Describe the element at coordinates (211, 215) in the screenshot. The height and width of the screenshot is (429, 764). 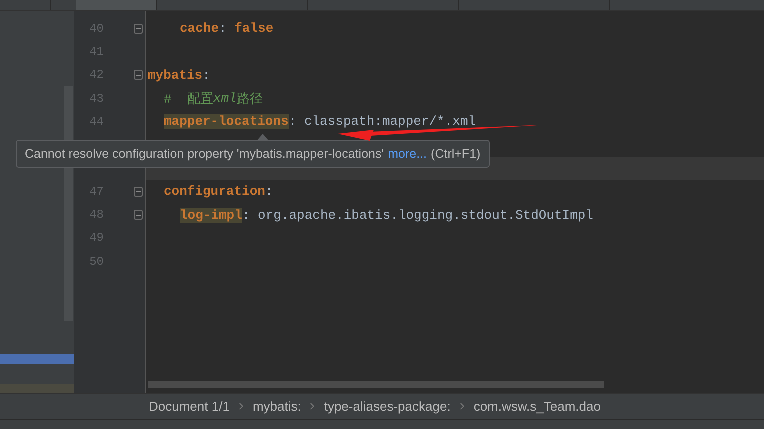
I see `yaml-key: log-impl` at that location.